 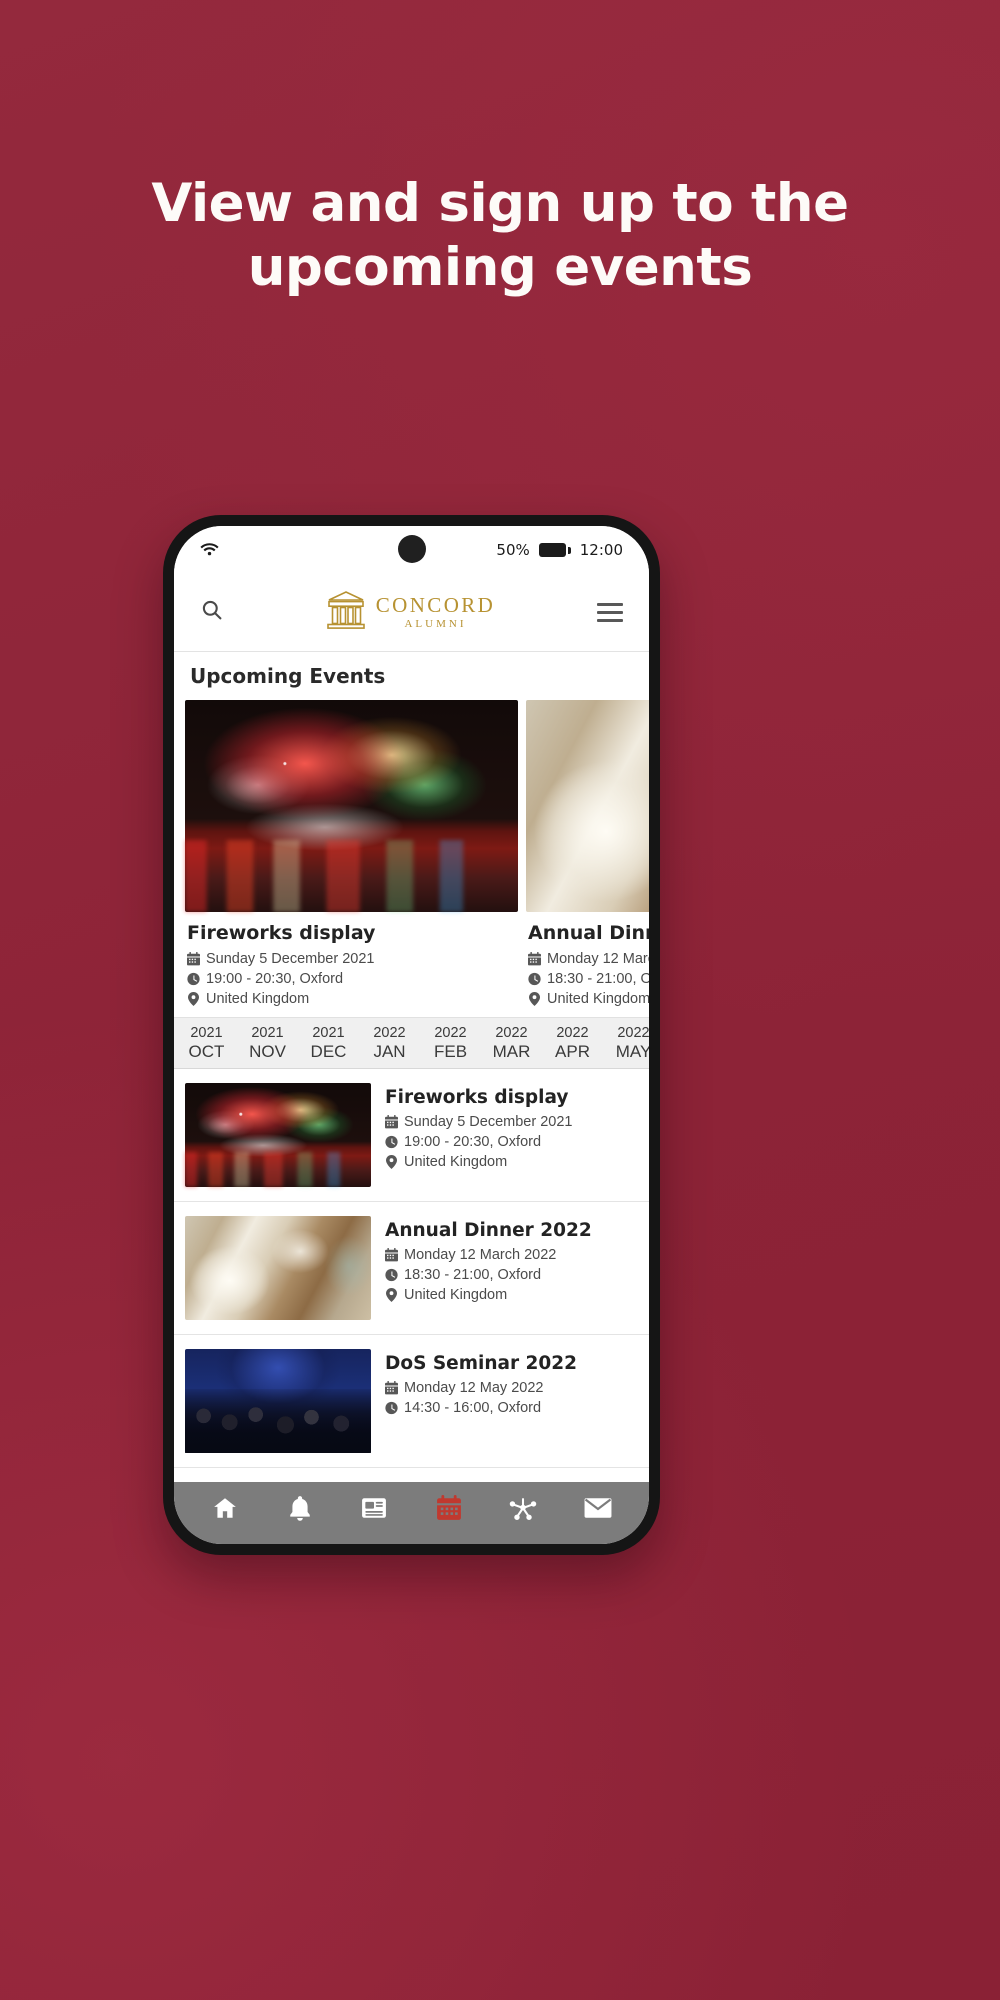 I want to click on nav-news-button, so click(x=374, y=1510).